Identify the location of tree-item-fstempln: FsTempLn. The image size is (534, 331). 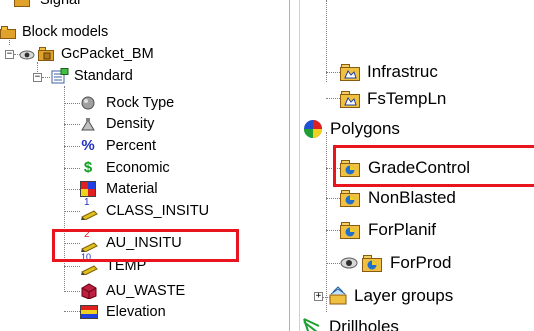
(393, 99).